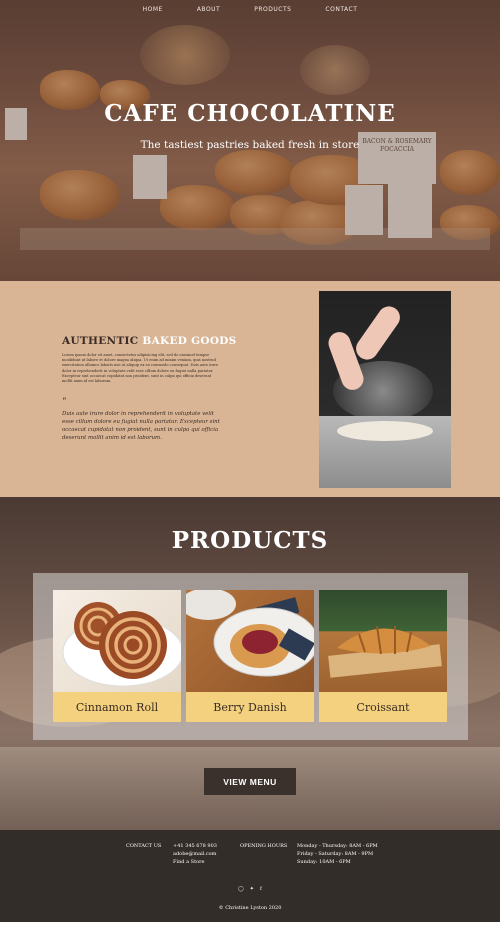  Describe the element at coordinates (117, 641) in the screenshot. I see `cinnamon-roll-image` at that location.